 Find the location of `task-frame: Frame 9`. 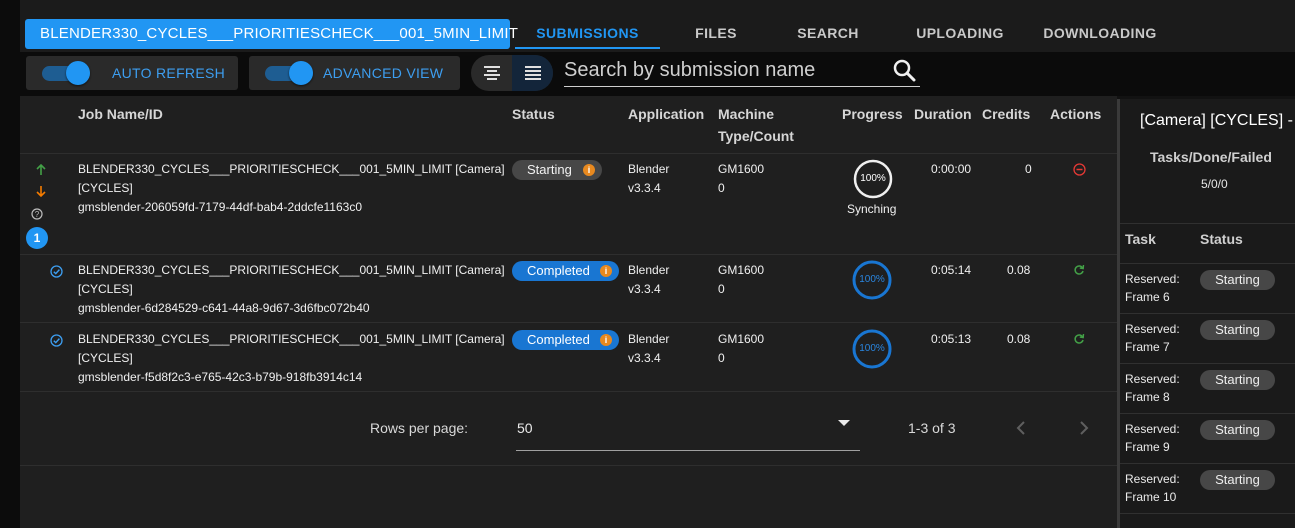

task-frame: Frame 9 is located at coordinates (1147, 447).